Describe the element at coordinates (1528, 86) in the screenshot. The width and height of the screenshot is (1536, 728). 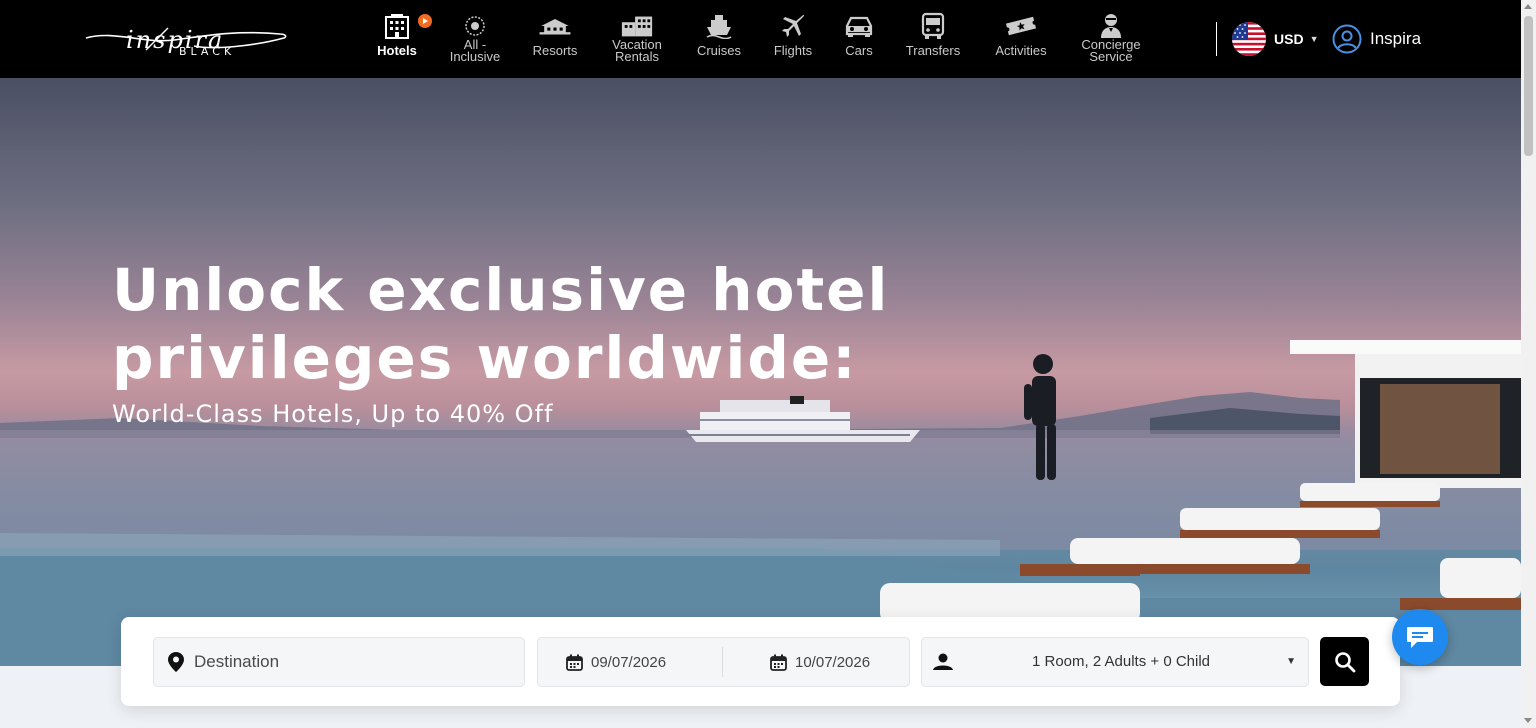
I see `scrollbar-thumb` at that location.